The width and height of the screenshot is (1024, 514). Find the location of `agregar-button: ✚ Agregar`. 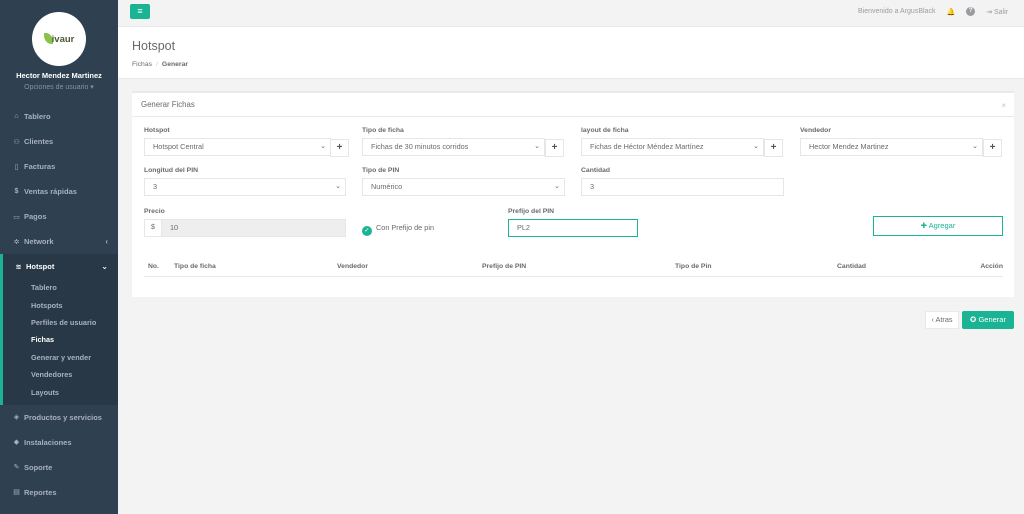

agregar-button: ✚ Agregar is located at coordinates (938, 226).